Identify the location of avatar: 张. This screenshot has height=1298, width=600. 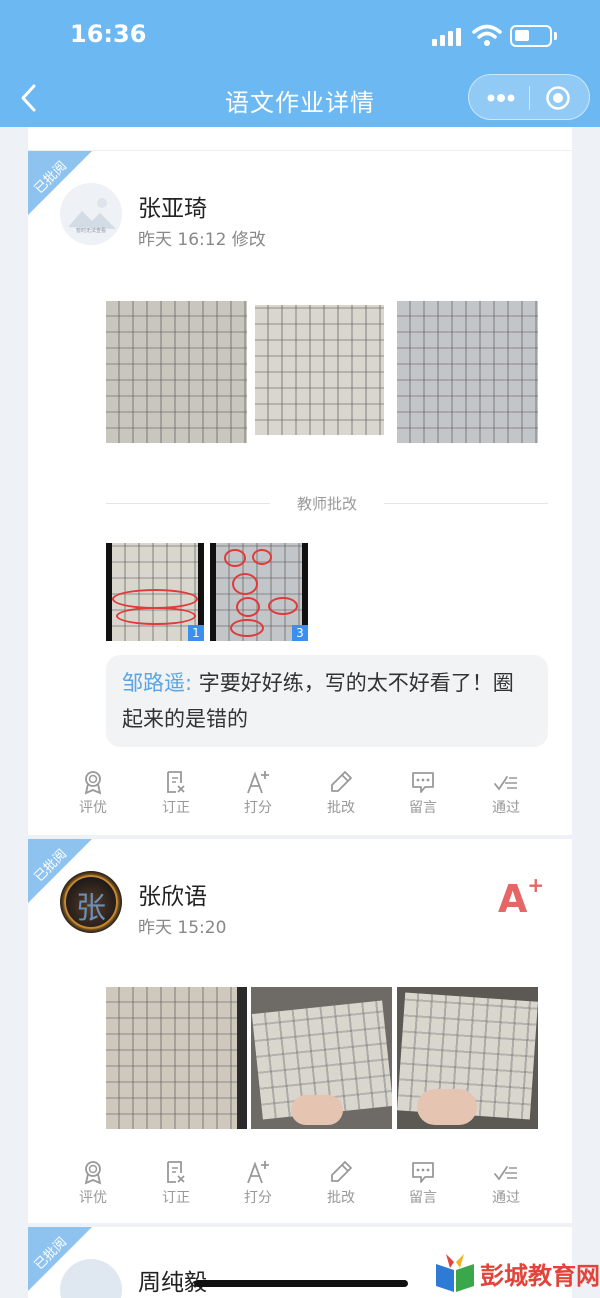
(91, 902).